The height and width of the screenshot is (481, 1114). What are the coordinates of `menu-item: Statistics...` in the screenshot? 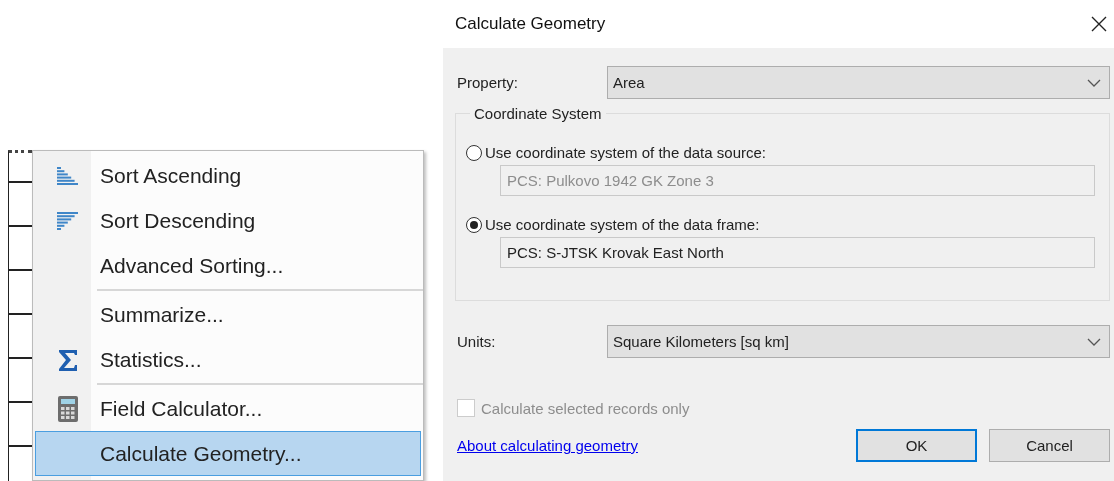 It's located at (228, 359).